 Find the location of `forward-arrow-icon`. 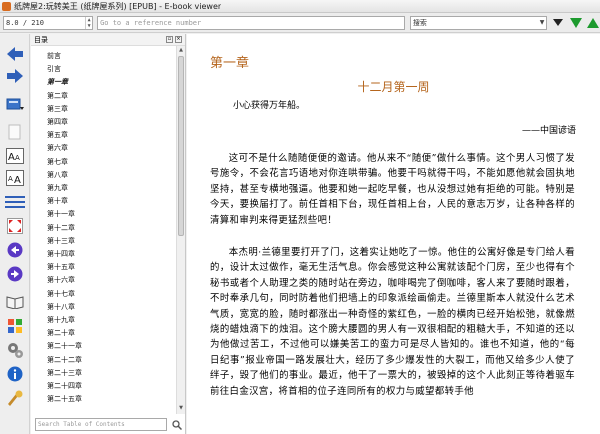

forward-arrow-icon is located at coordinates (15, 76).